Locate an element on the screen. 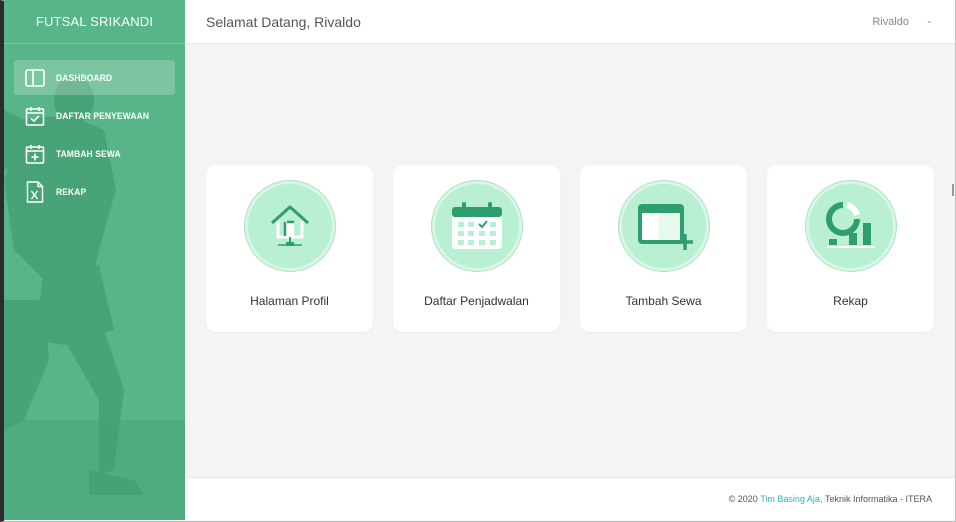 This screenshot has width=956, height=522. sidebar-item-dashboard: DASHBOARD is located at coordinates (94, 77).